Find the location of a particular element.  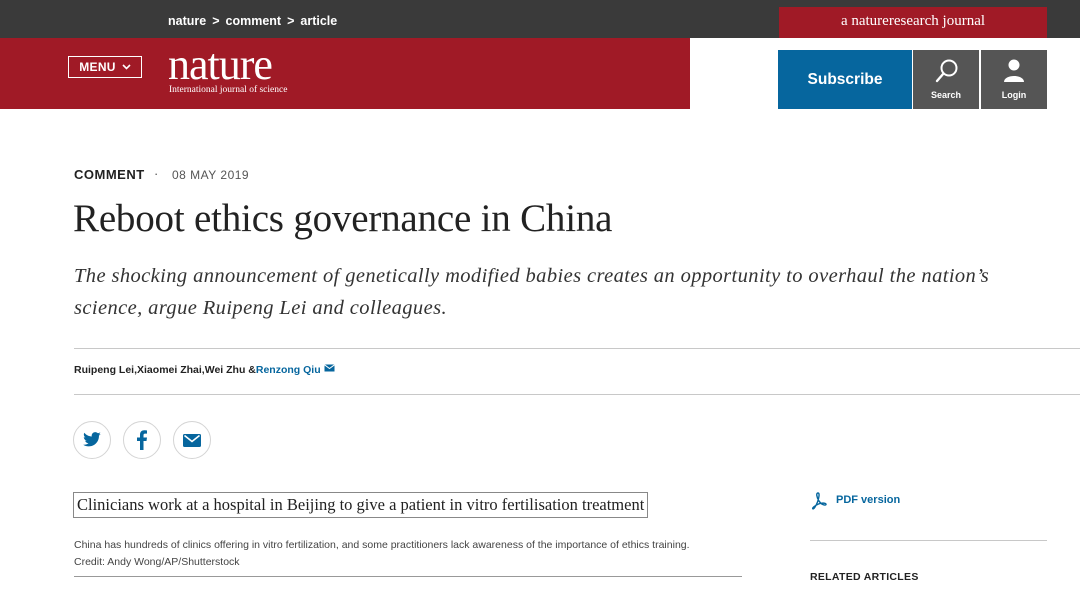

author-name: Wei Zhu is located at coordinates (225, 370).